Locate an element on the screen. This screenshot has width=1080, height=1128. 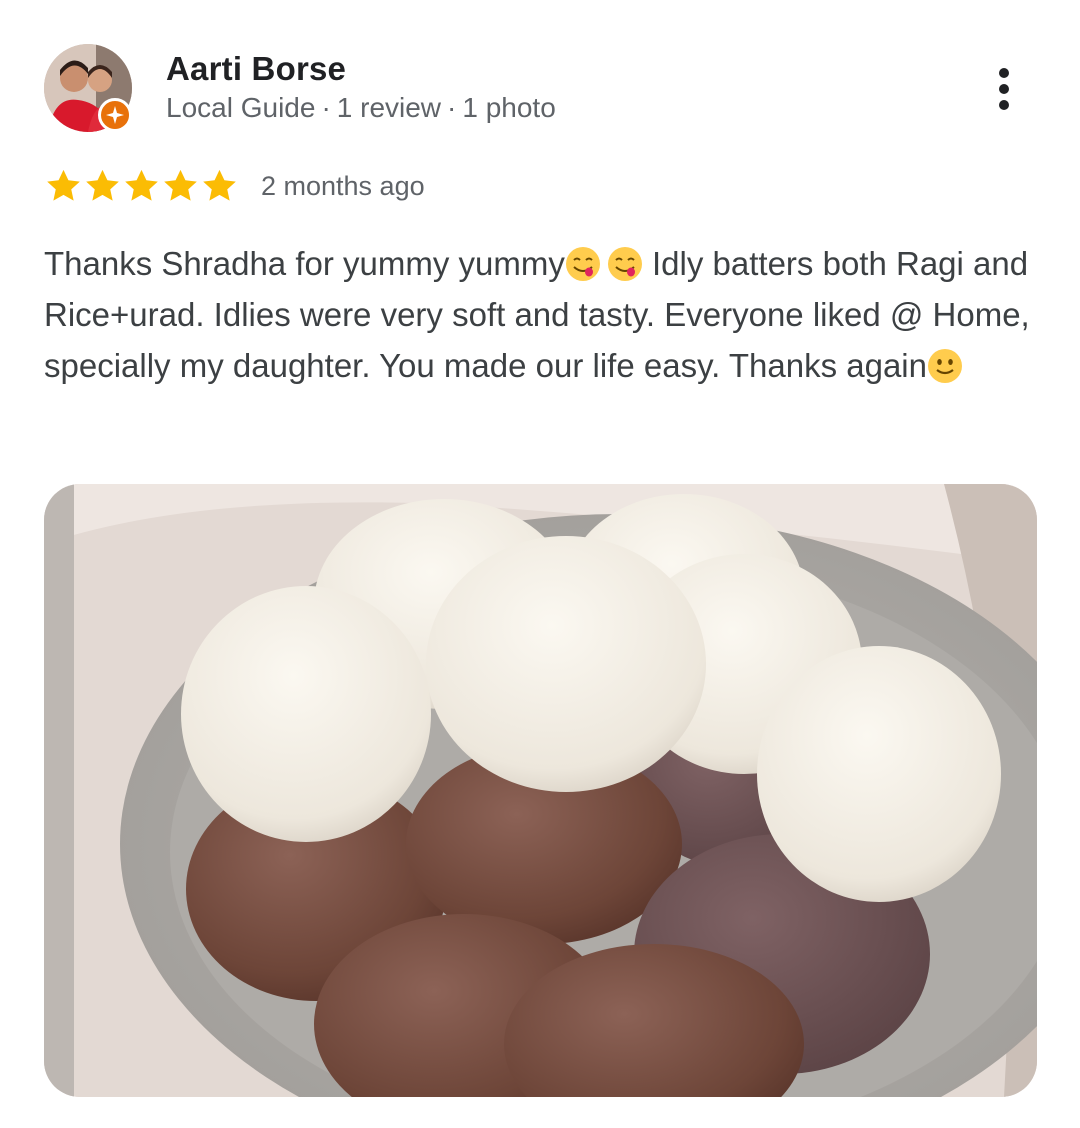
star-rating is located at coordinates (141, 186).